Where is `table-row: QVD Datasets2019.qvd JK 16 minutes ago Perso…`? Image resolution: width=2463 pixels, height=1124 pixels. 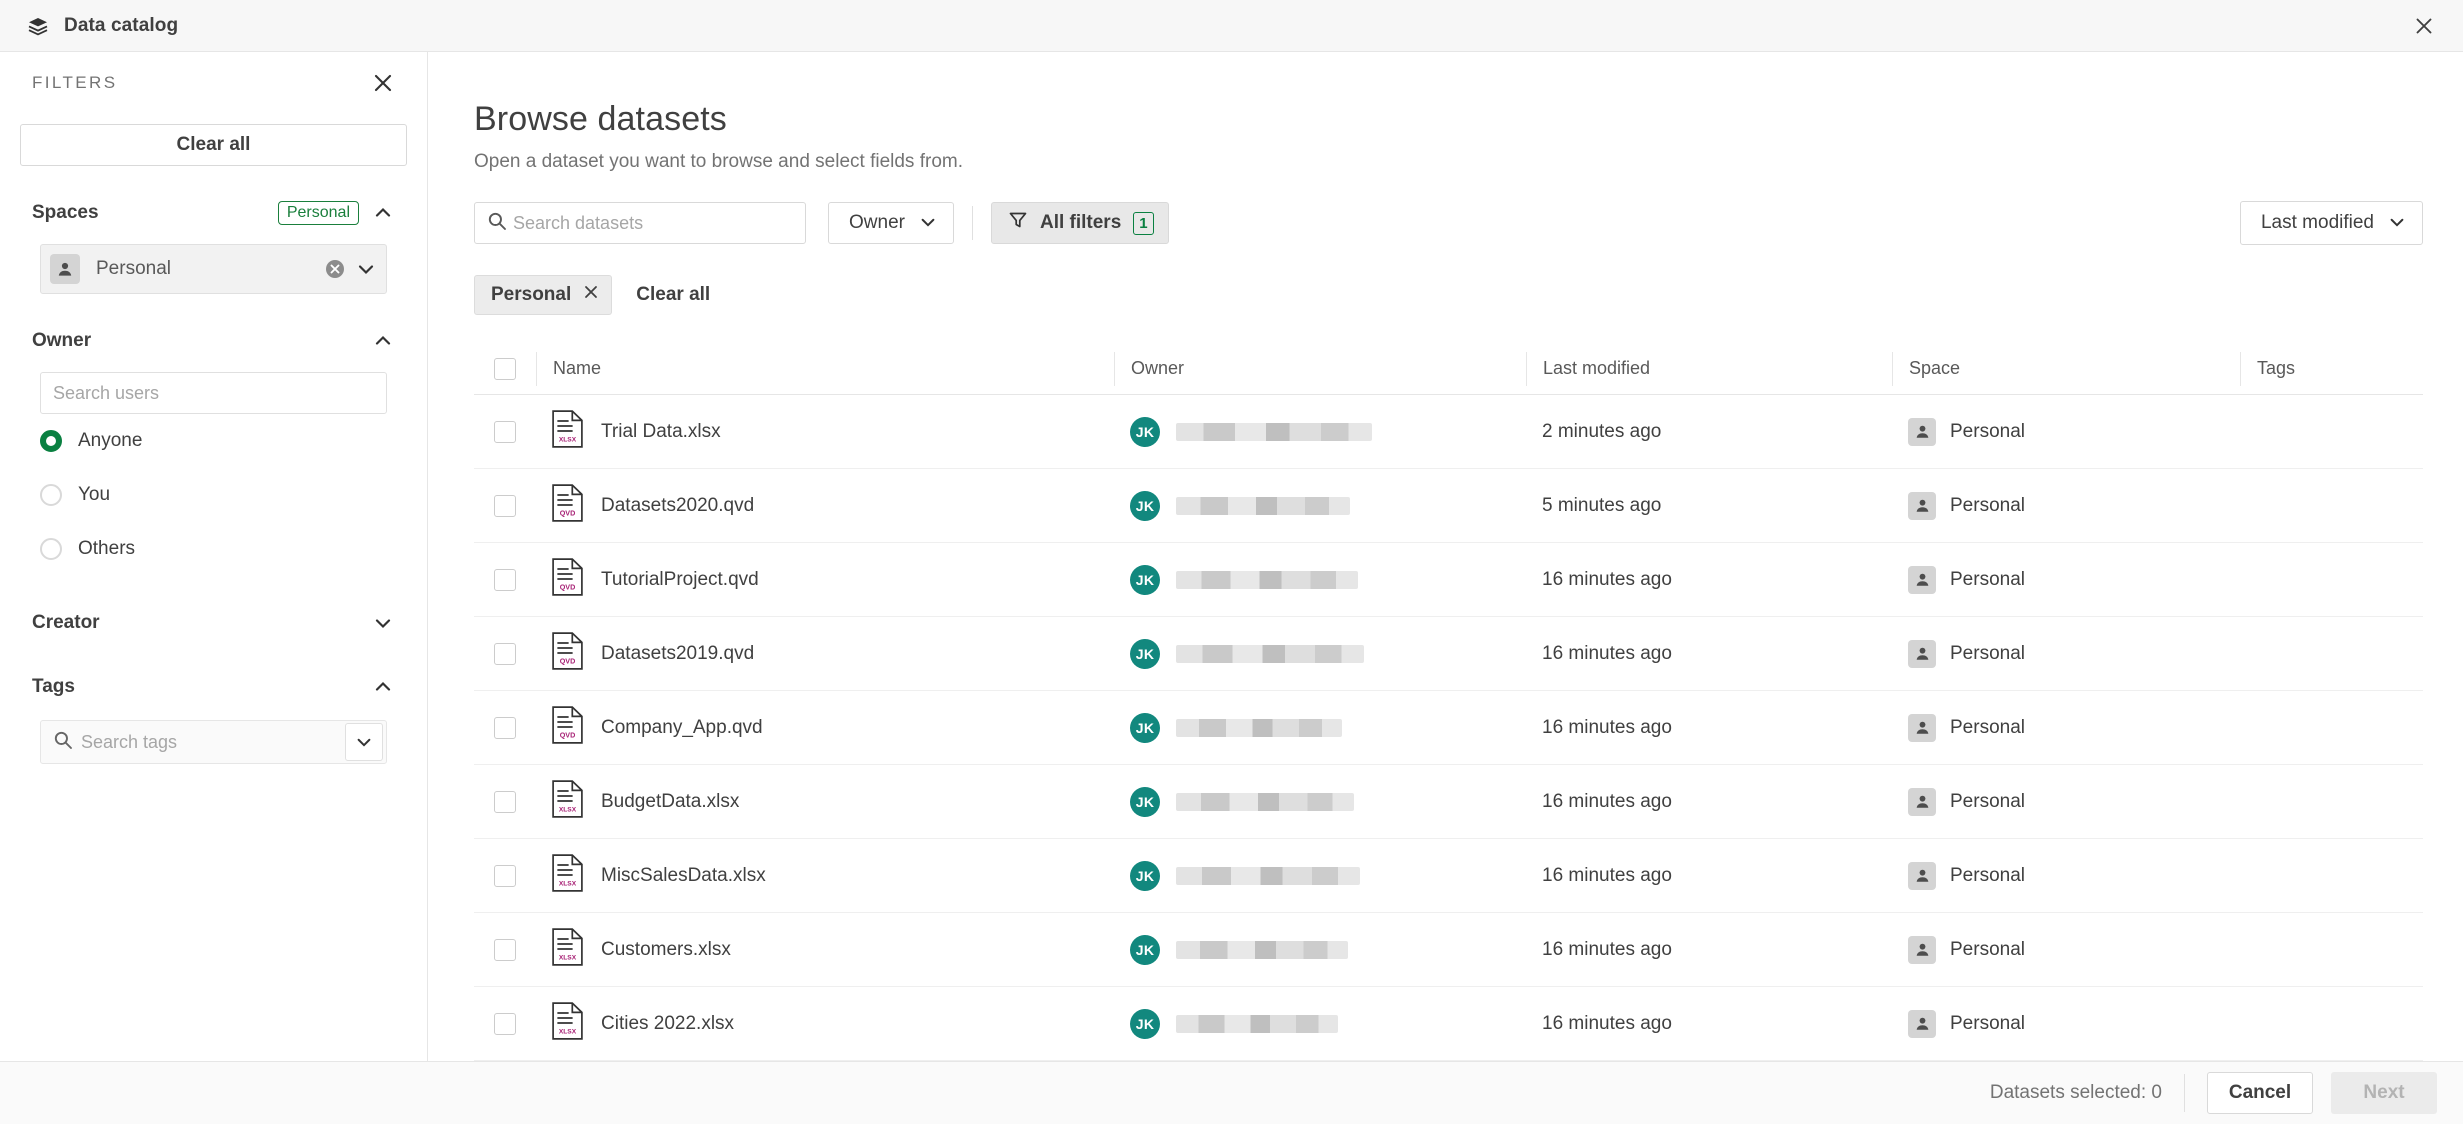 table-row: QVD Datasets2019.qvd JK 16 minutes ago Perso… is located at coordinates (1448, 654).